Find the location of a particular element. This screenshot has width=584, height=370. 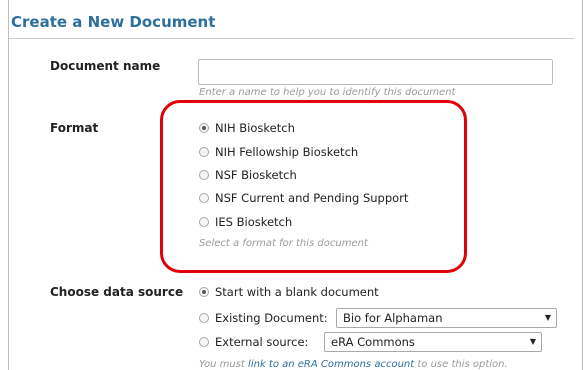

existing-document-value: Bio for Alphaman is located at coordinates (393, 318).